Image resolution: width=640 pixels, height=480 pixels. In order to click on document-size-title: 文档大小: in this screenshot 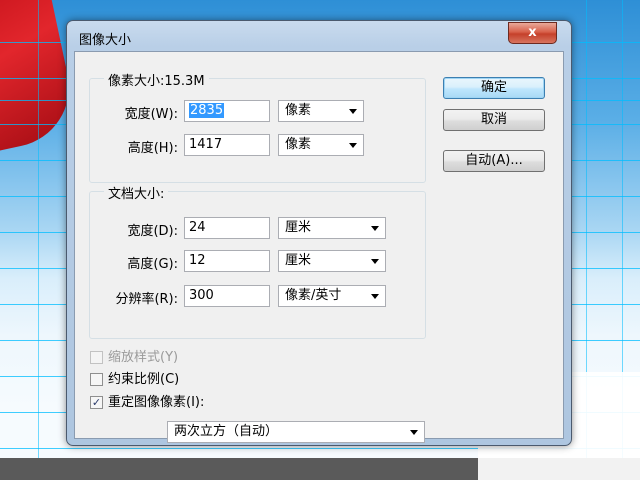, I will do `click(136, 192)`.